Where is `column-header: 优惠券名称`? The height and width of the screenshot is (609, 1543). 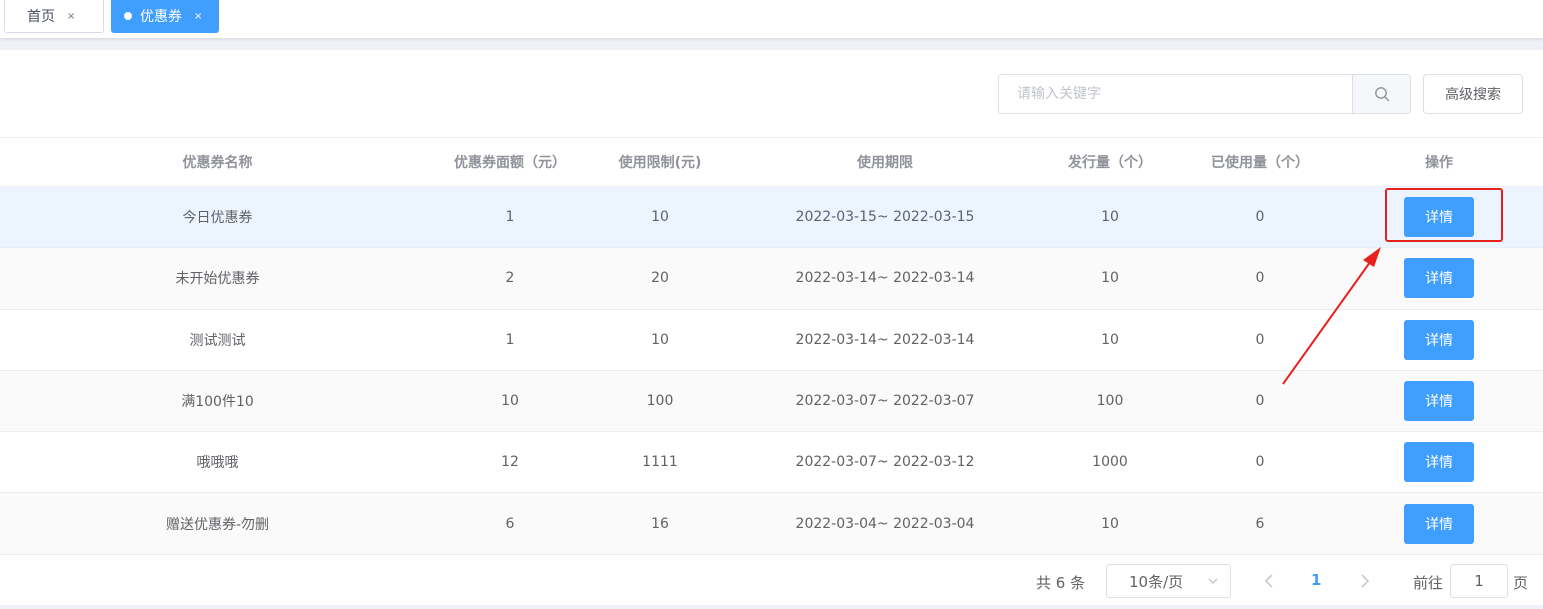 column-header: 优惠券名称 is located at coordinates (217, 162).